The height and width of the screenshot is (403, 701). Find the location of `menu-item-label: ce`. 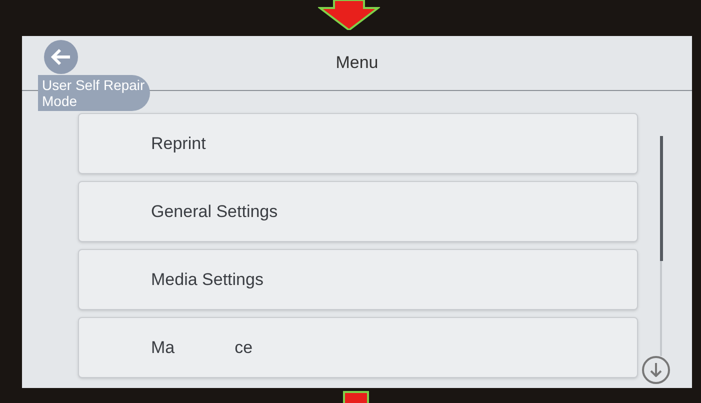

menu-item-label: ce is located at coordinates (243, 347).